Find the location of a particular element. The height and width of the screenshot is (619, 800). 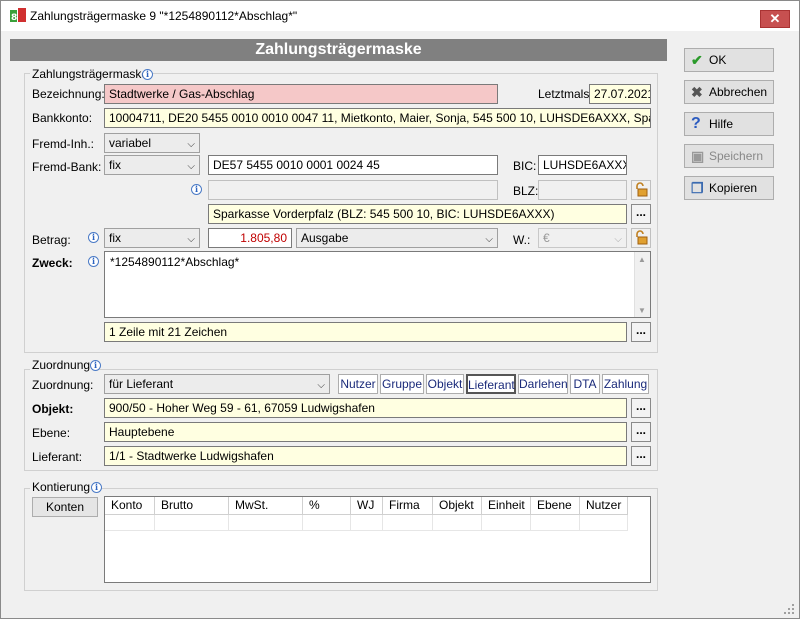

help-button: ? Hilfe is located at coordinates (729, 124).